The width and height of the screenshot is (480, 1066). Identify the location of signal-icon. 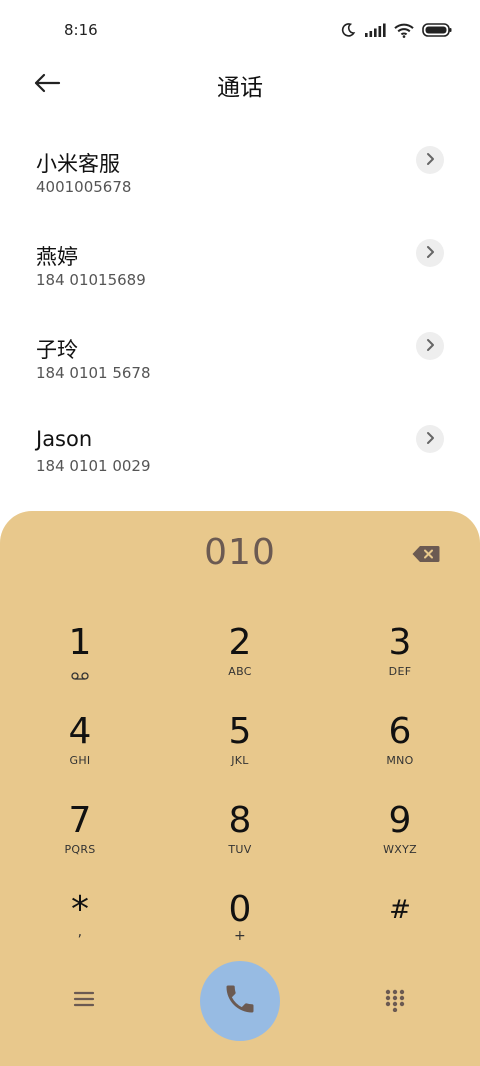
(375, 30).